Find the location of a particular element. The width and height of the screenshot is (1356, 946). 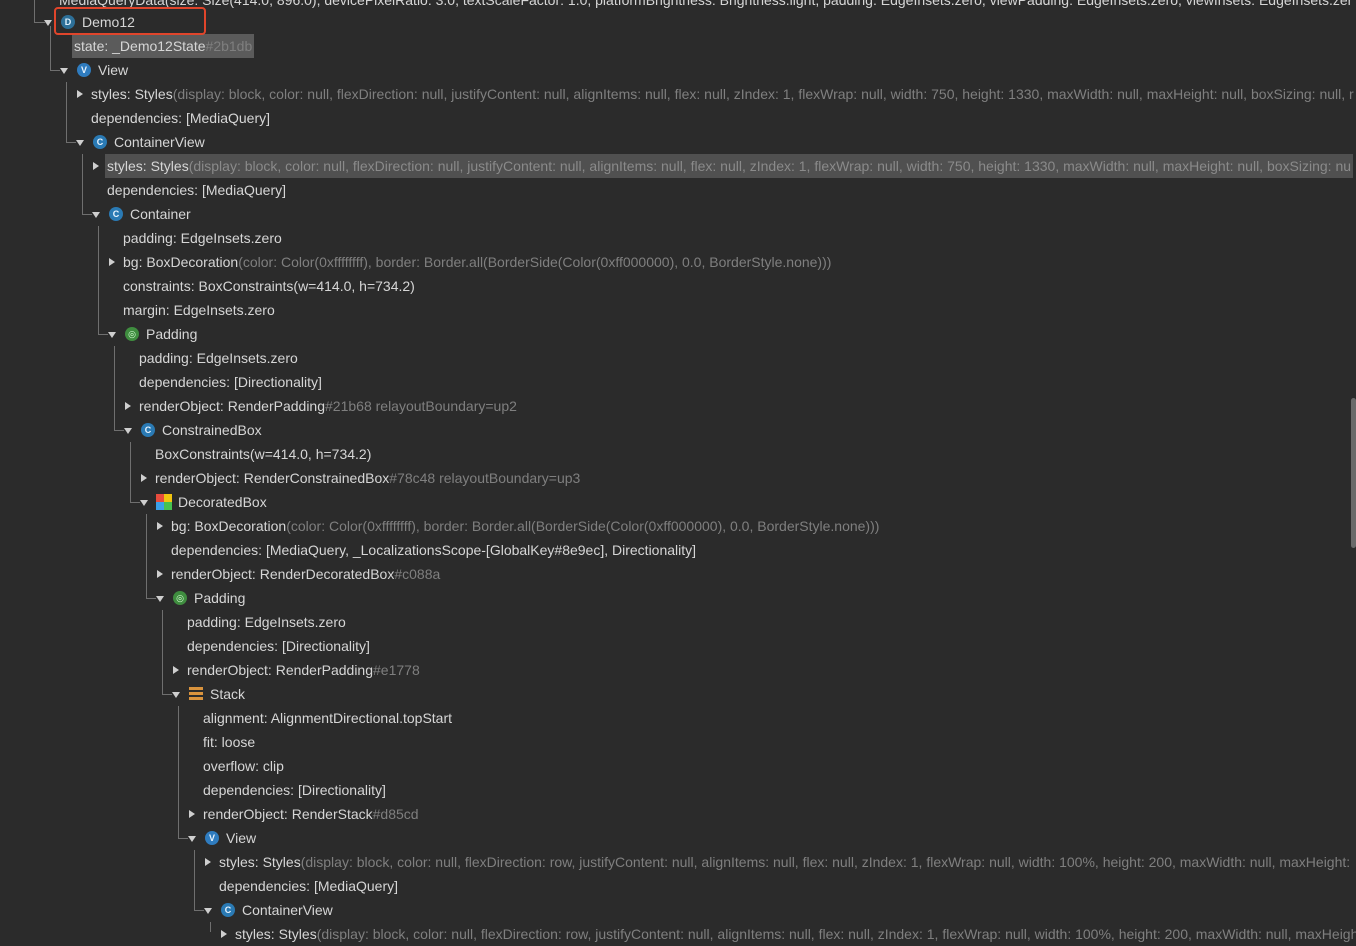

tree-row-stack: Stack is located at coordinates (678, 694).